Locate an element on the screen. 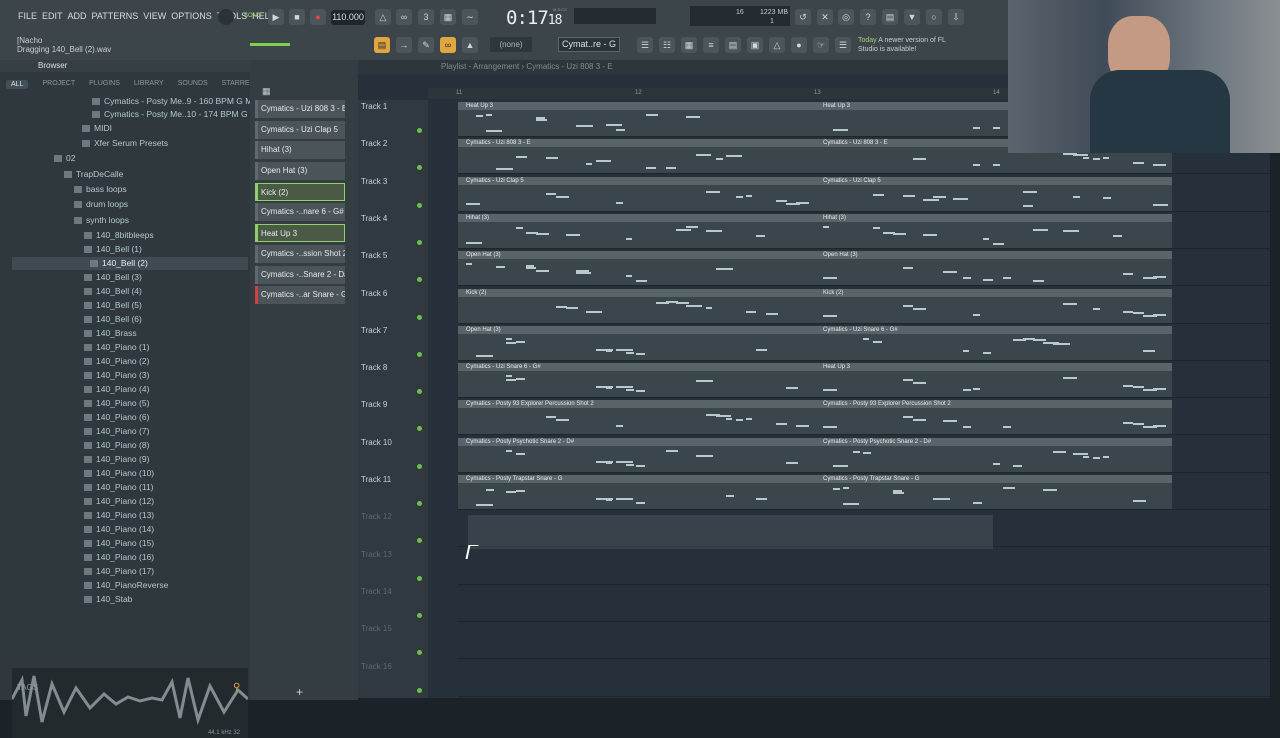  tree-item-02: 02 is located at coordinates (64, 158).